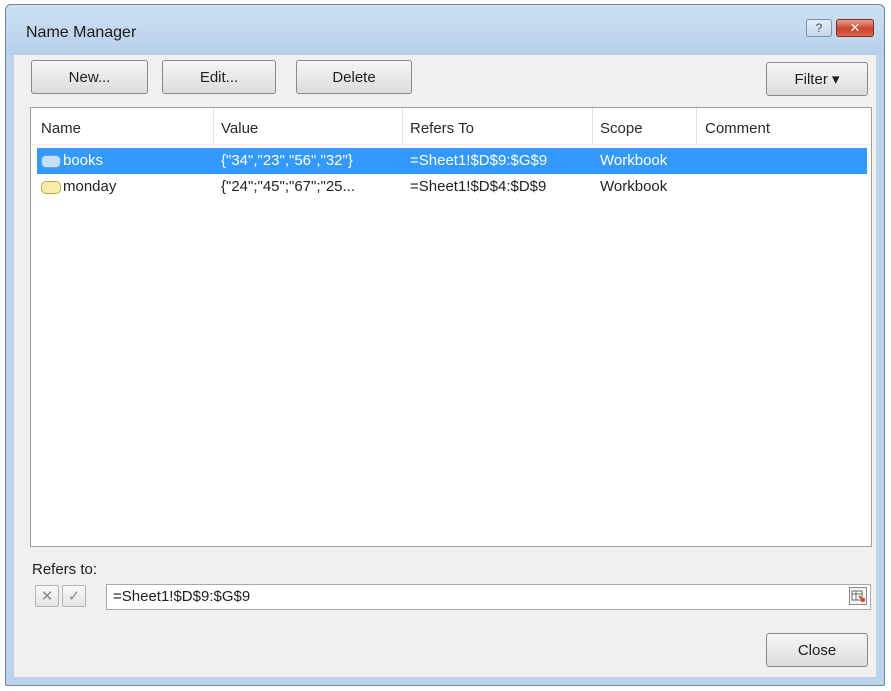 The height and width of the screenshot is (691, 891). What do you see at coordinates (451, 144) in the screenshot?
I see `header-divider` at bounding box center [451, 144].